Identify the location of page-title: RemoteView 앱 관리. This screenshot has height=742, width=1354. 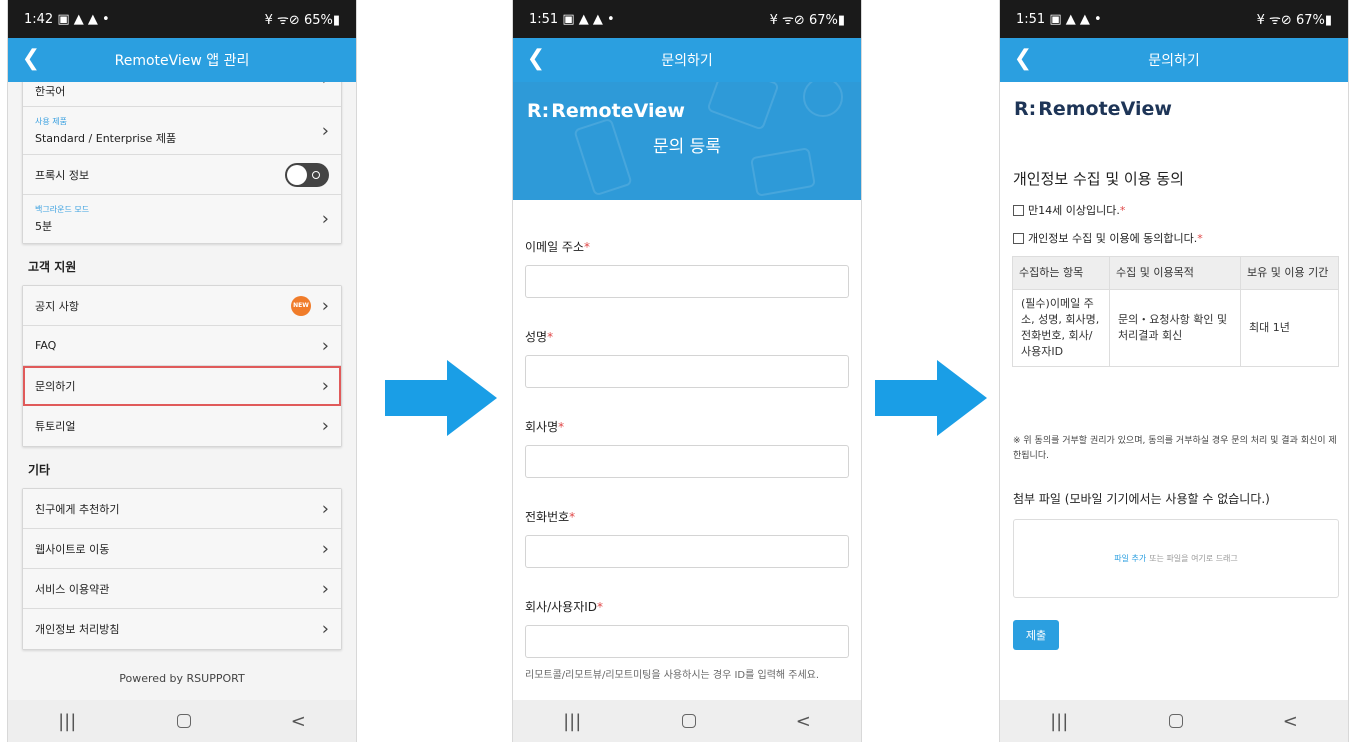
(182, 61).